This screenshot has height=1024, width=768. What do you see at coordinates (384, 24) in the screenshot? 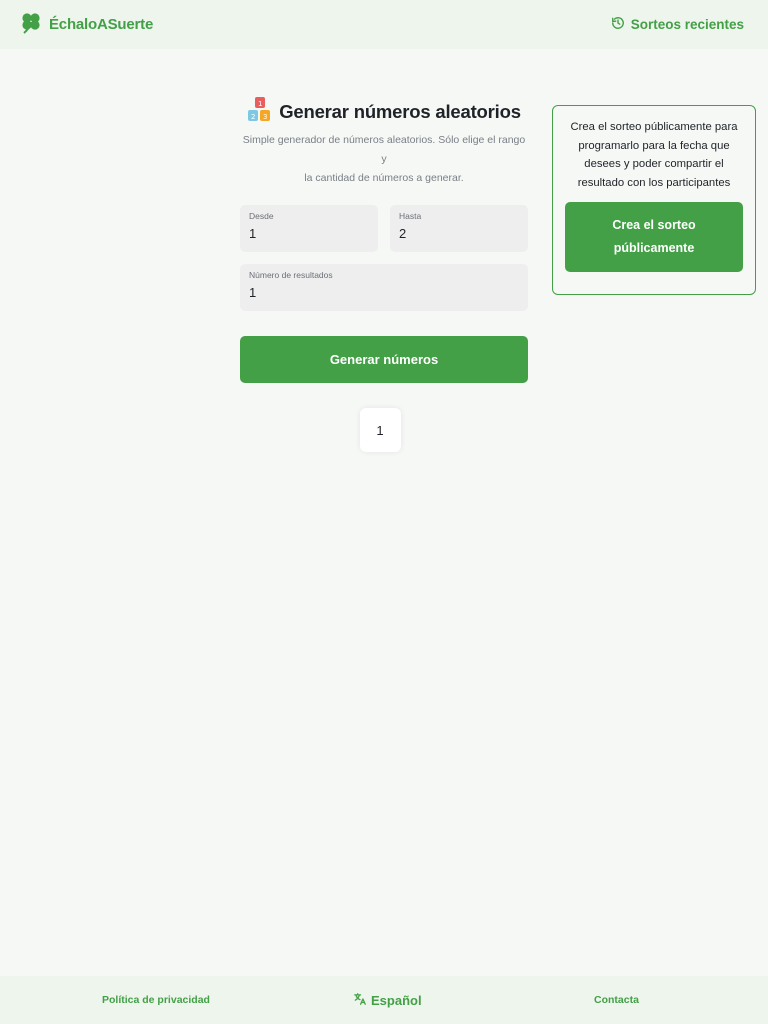
I see `top-bar: ÉchaloASuerte Sorteos recientes` at bounding box center [384, 24].